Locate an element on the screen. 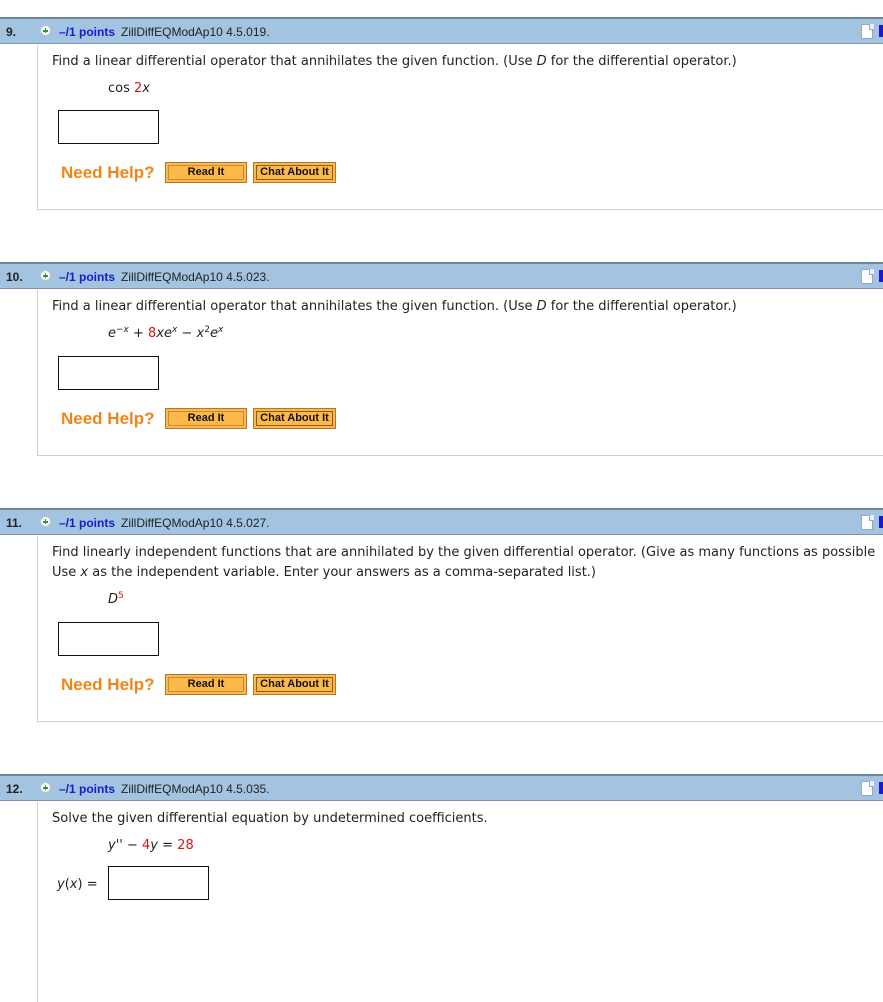 This screenshot has height=1002, width=883. question-number: 11. is located at coordinates (14, 523).